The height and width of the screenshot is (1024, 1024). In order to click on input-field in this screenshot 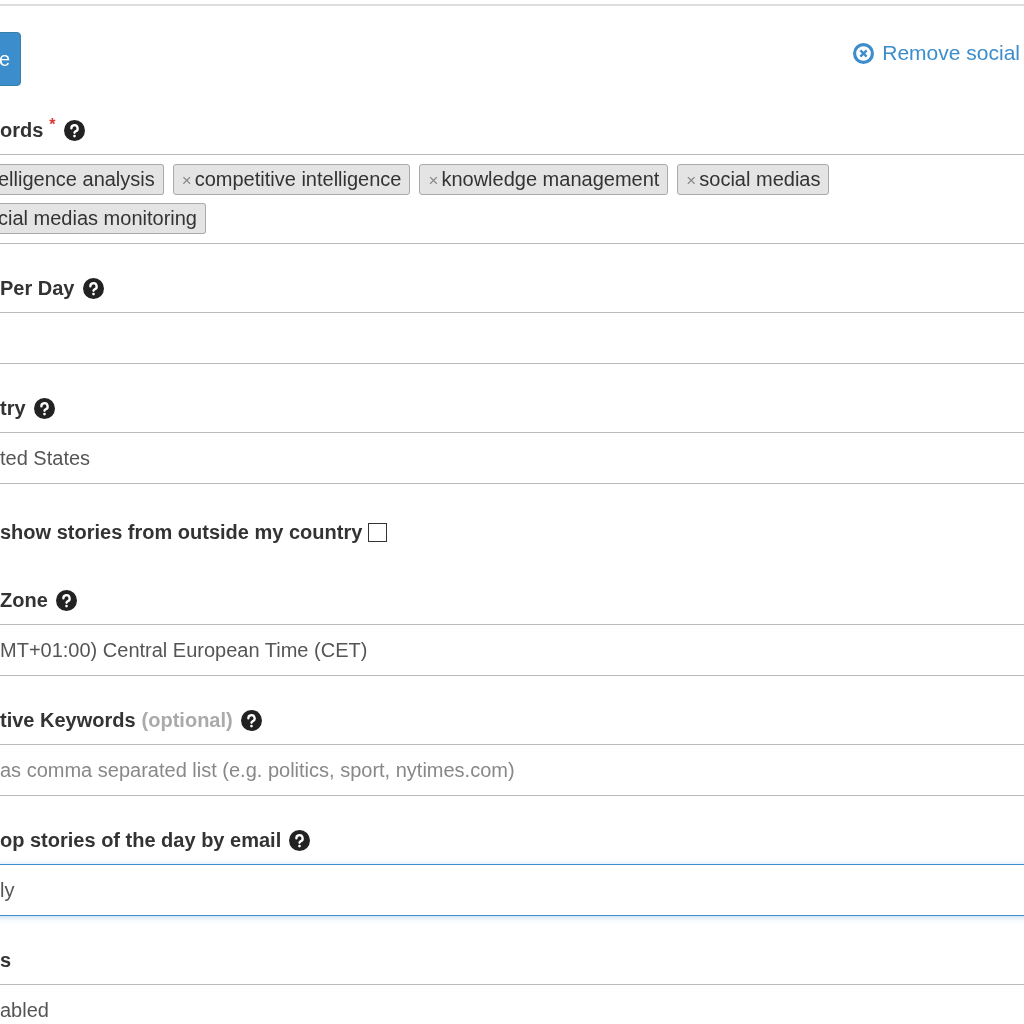, I will do `click(512, 338)`.